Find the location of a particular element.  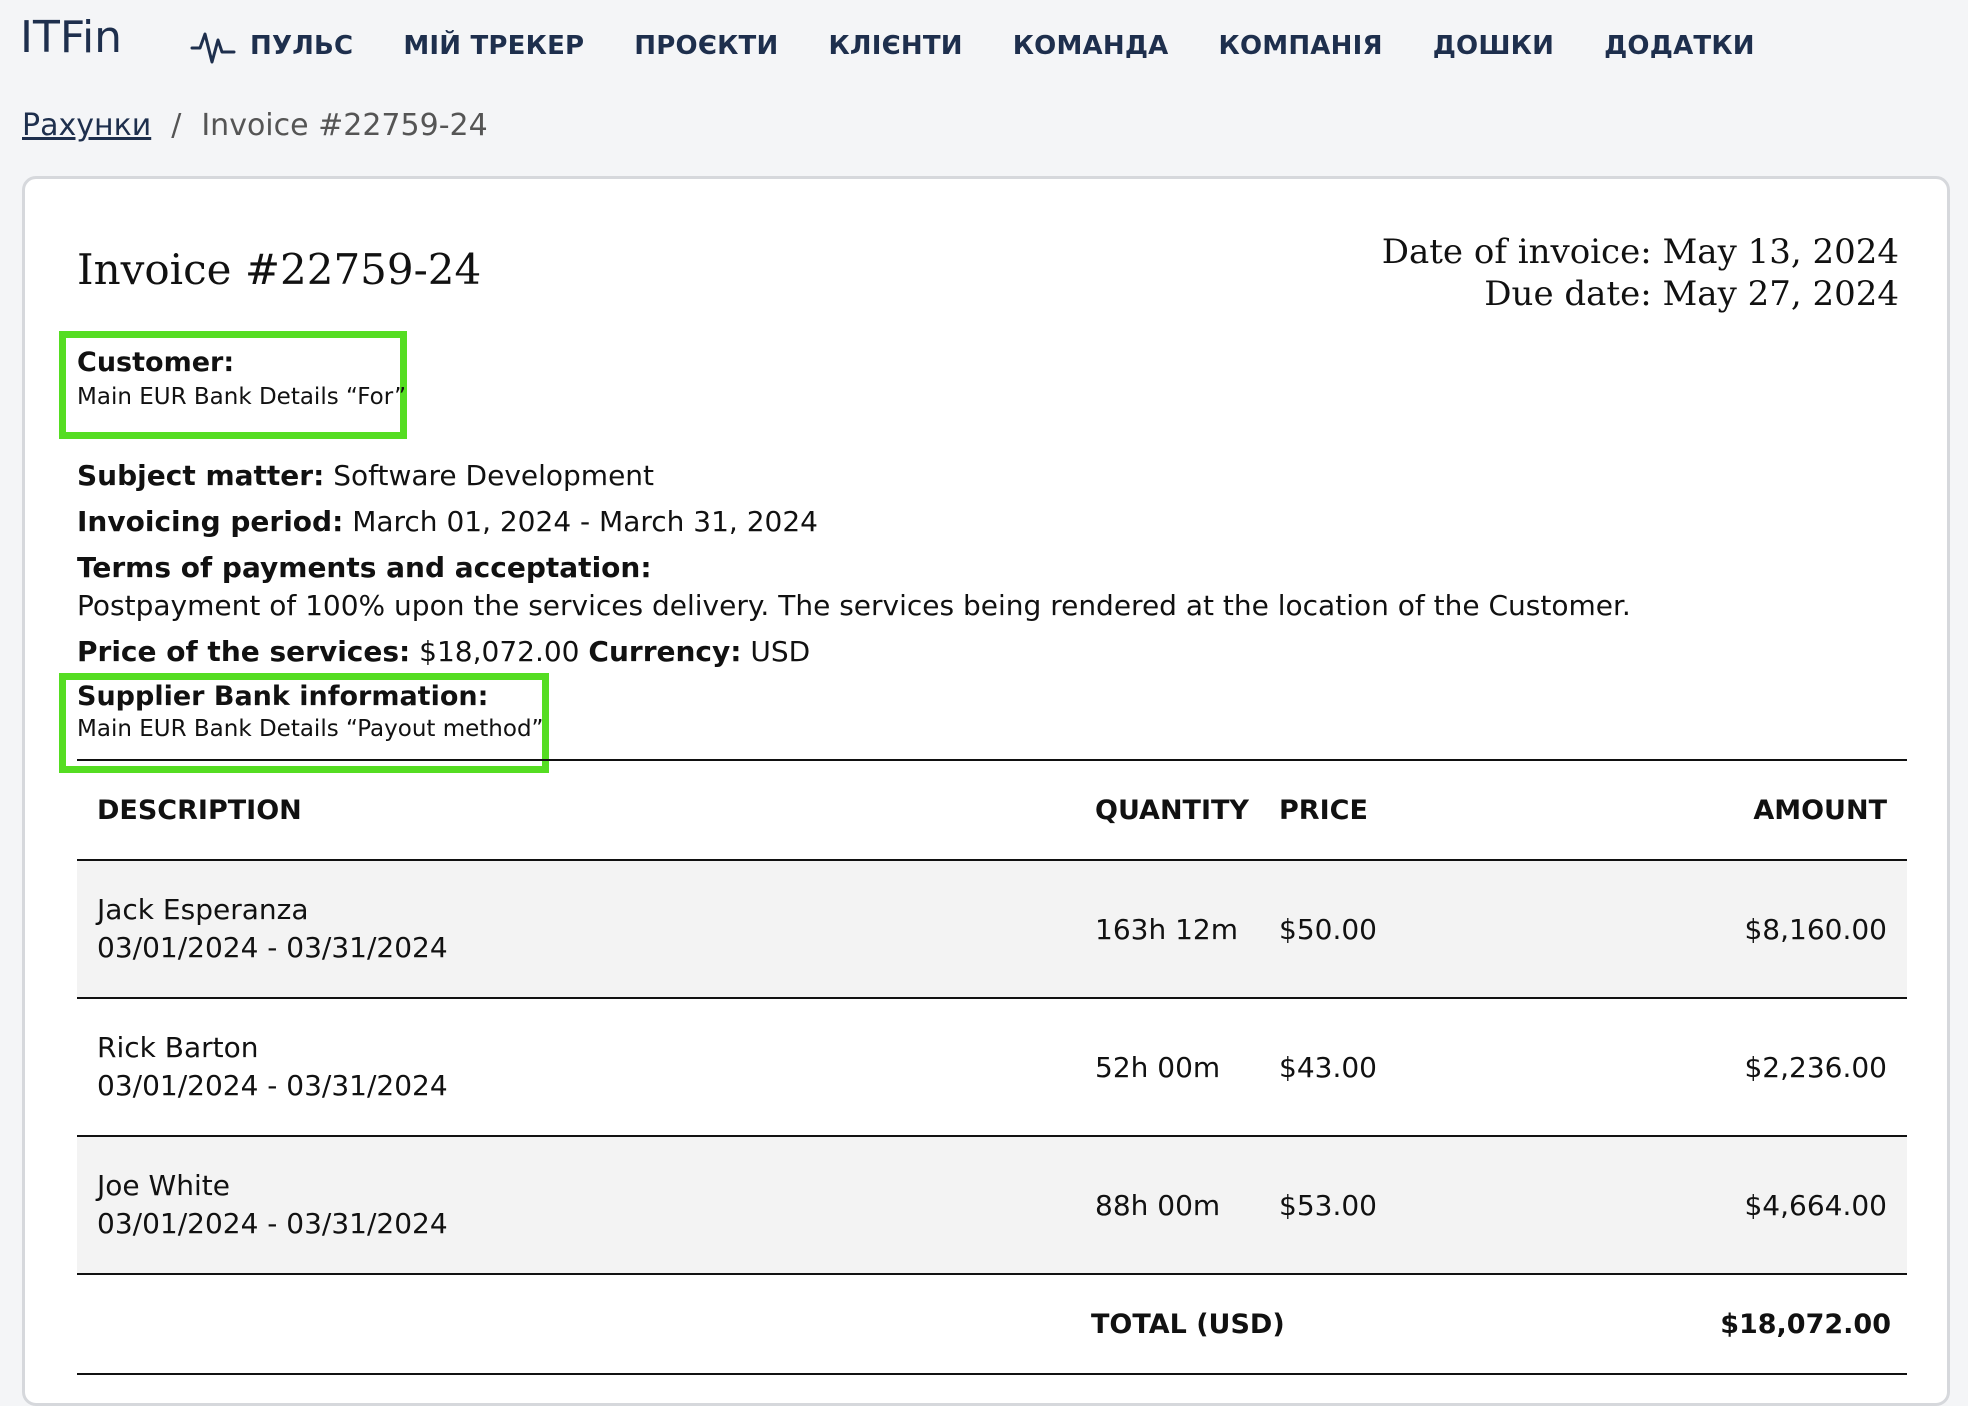

due-date-value: May 27, 2024 is located at coordinates (1780, 294).